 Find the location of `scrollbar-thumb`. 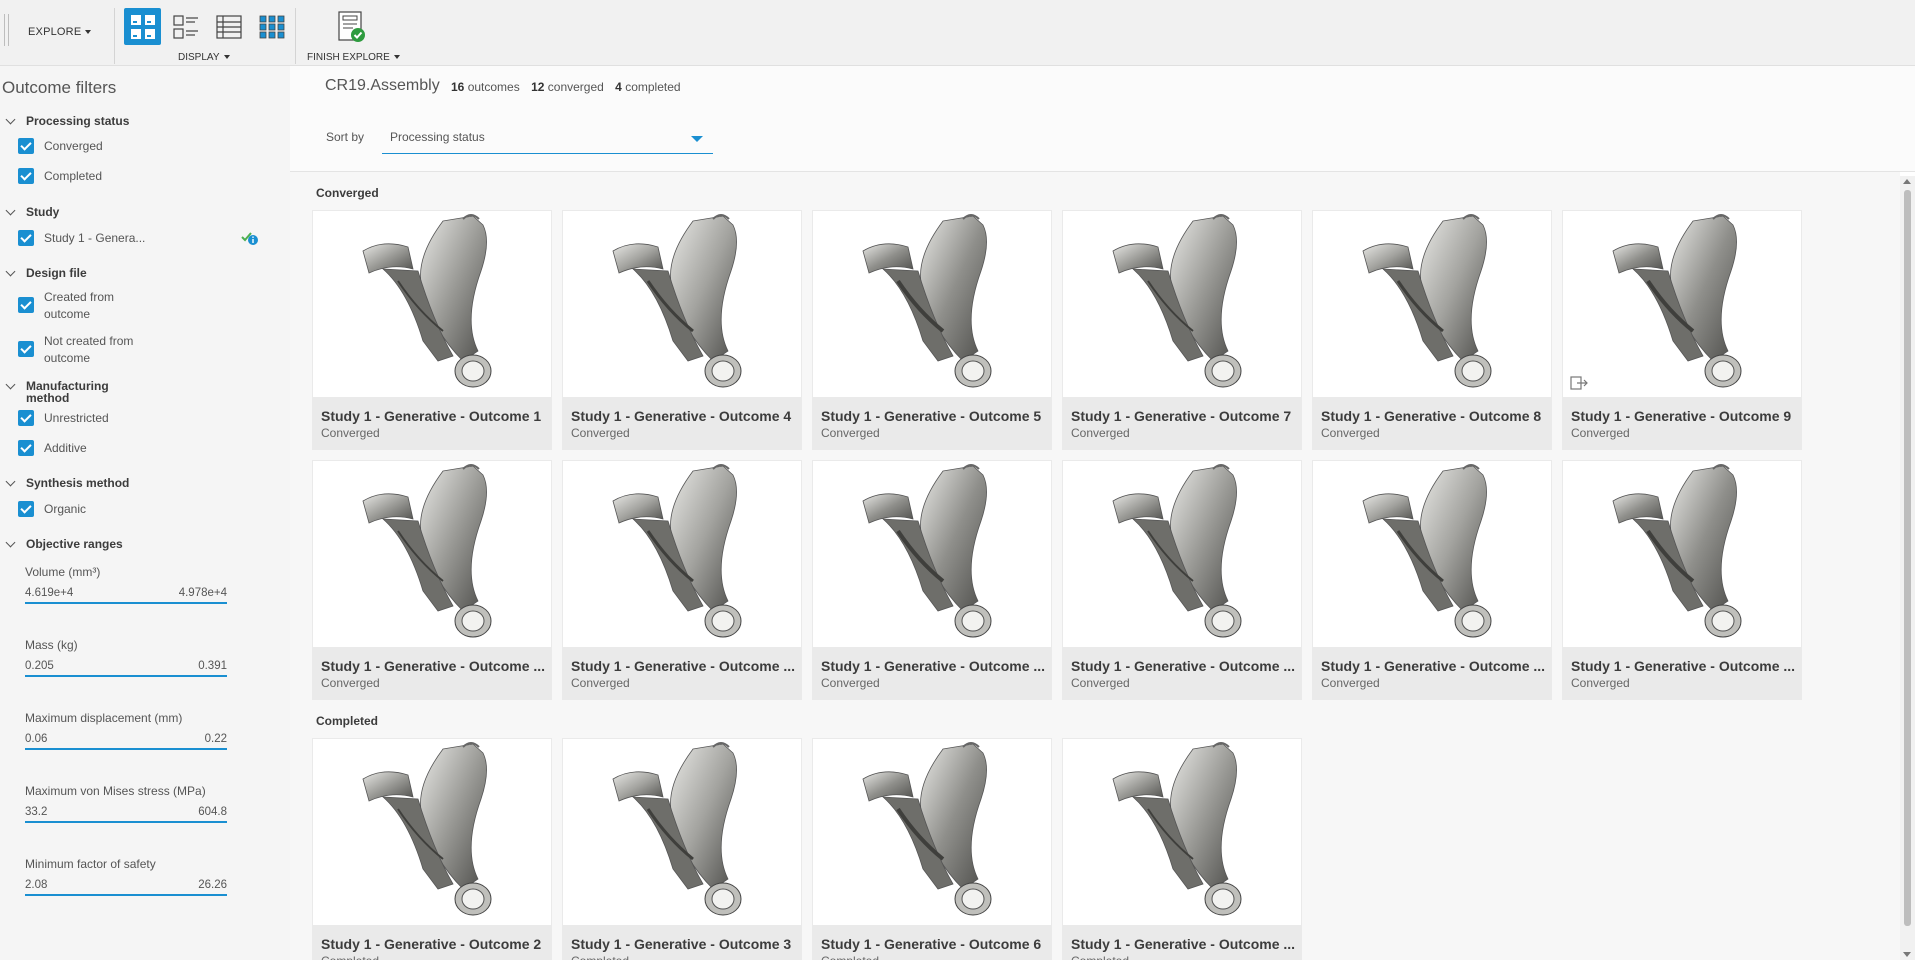

scrollbar-thumb is located at coordinates (1907, 558).